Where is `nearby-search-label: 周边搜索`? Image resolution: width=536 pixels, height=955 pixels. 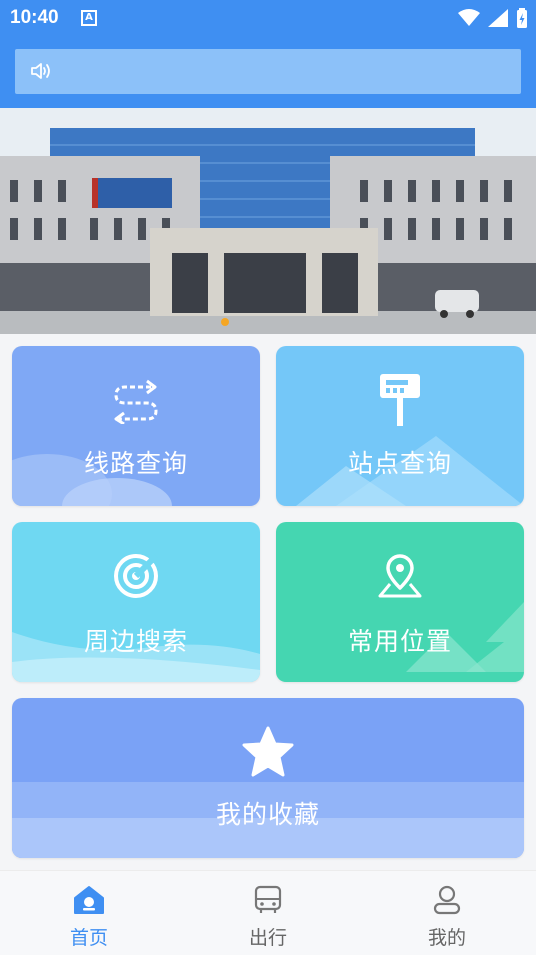
nearby-search-label: 周边搜索 is located at coordinates (135, 641).